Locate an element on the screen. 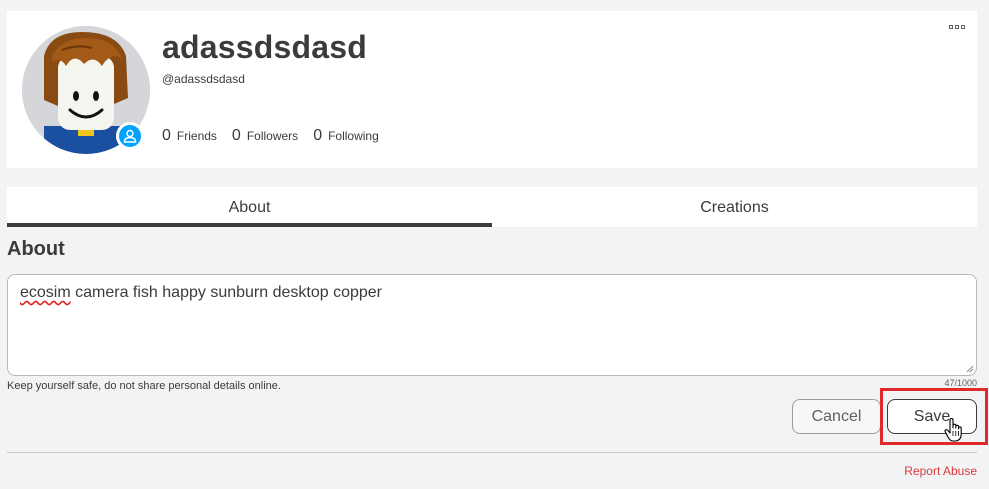 The height and width of the screenshot is (489, 989). friends-label: Friends is located at coordinates (196, 136).